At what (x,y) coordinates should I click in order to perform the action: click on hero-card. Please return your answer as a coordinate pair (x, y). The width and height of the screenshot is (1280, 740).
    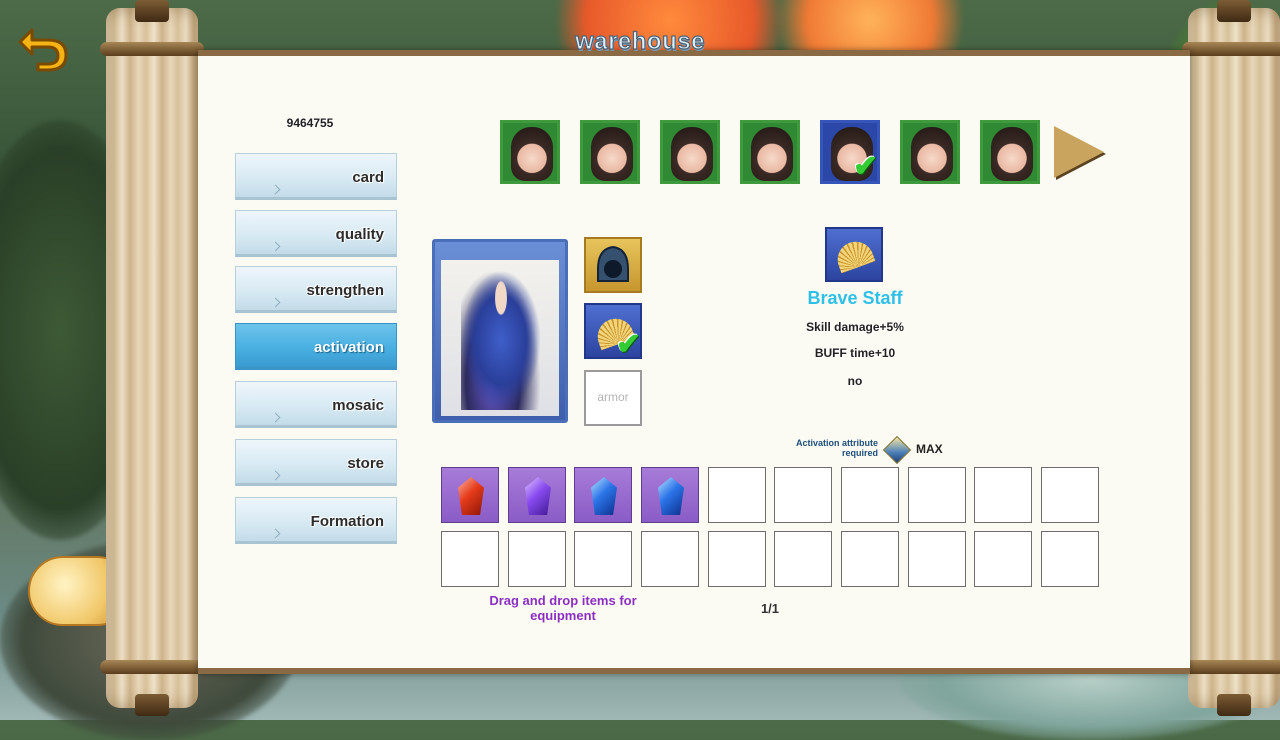
    Looking at the image, I should click on (500, 331).